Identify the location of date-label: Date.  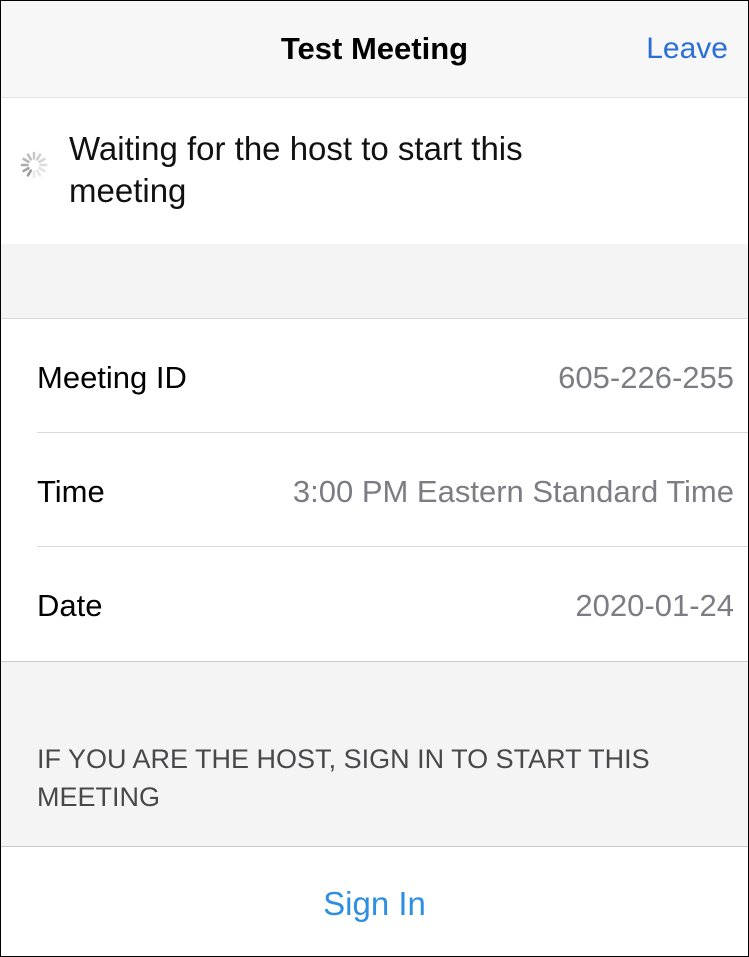
(70, 605).